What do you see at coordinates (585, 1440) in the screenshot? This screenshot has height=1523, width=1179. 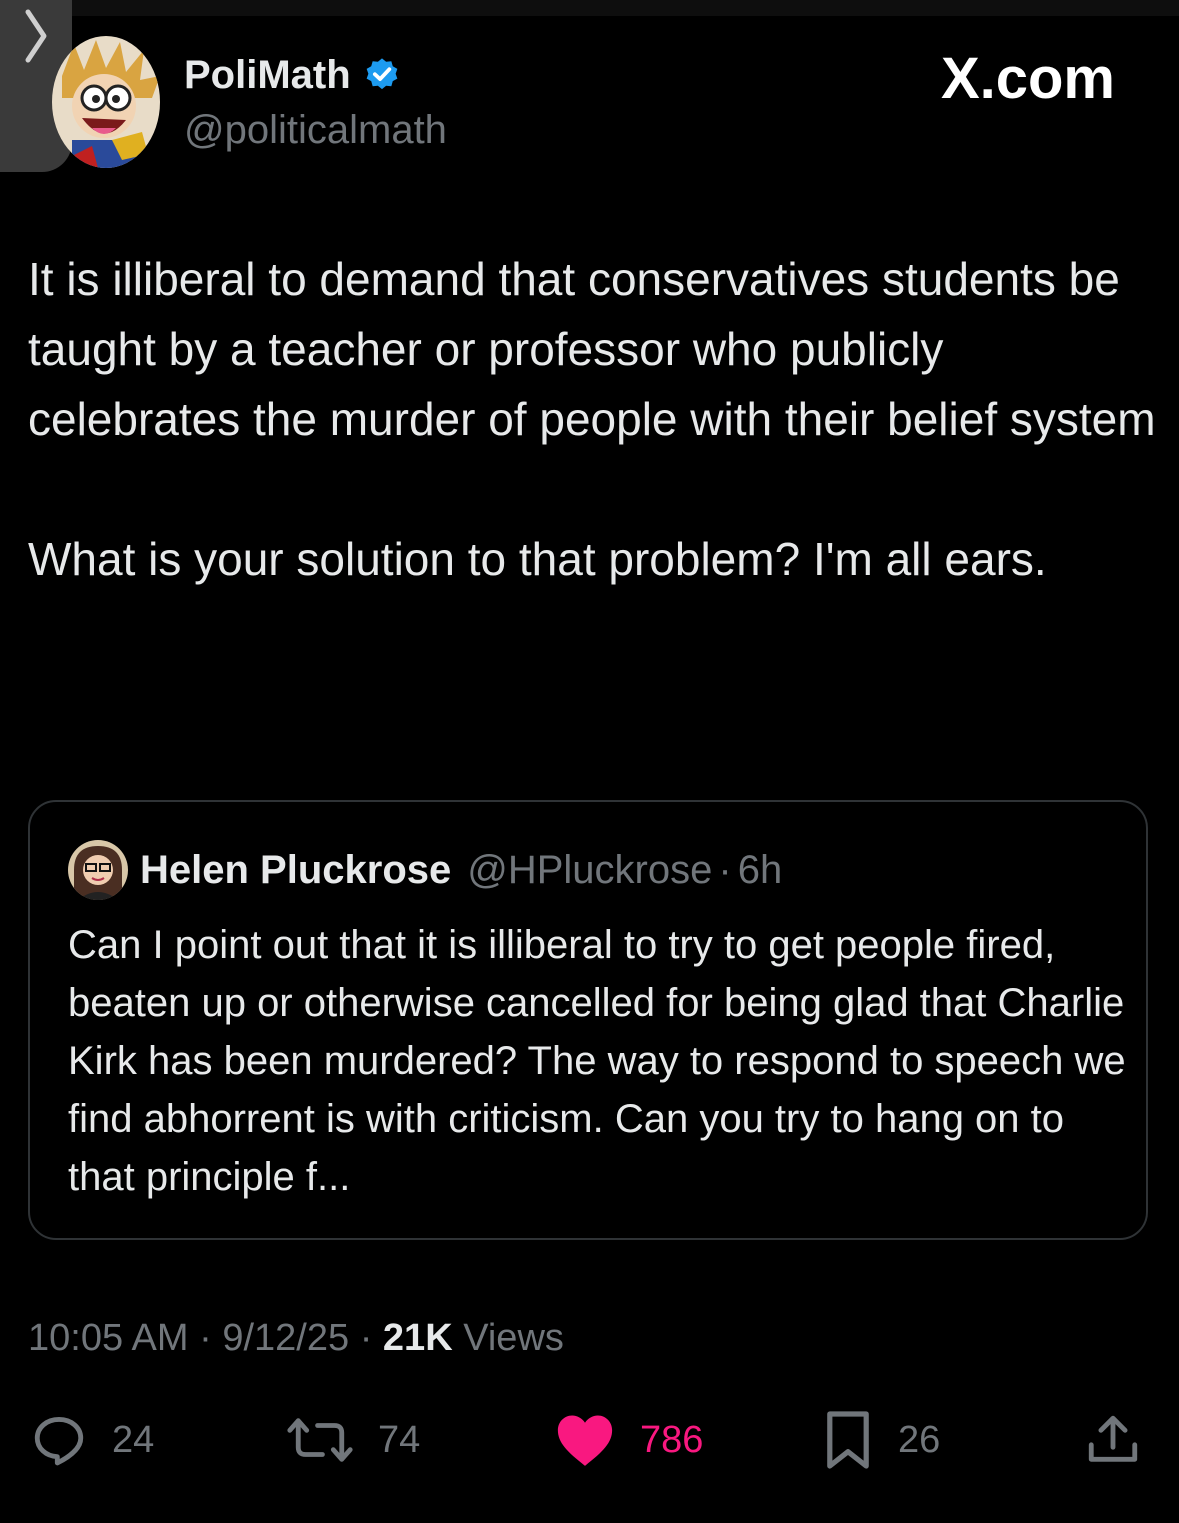 I see `like-icon` at bounding box center [585, 1440].